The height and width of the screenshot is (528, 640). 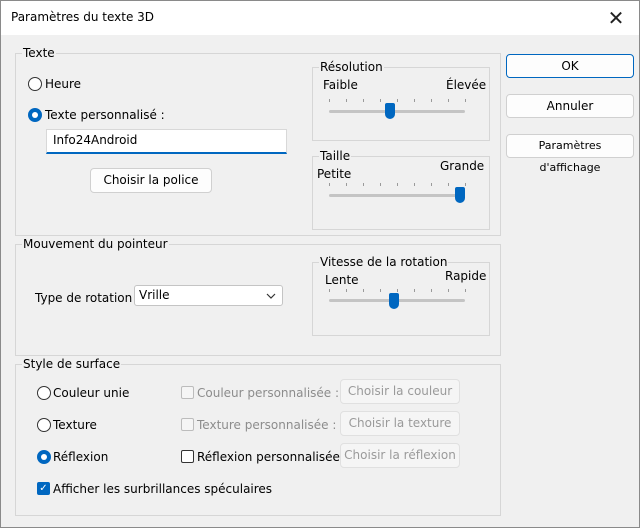 I want to click on checkbox-couleur-personnalisee-label: Couleur personnalisée :, so click(x=268, y=393).